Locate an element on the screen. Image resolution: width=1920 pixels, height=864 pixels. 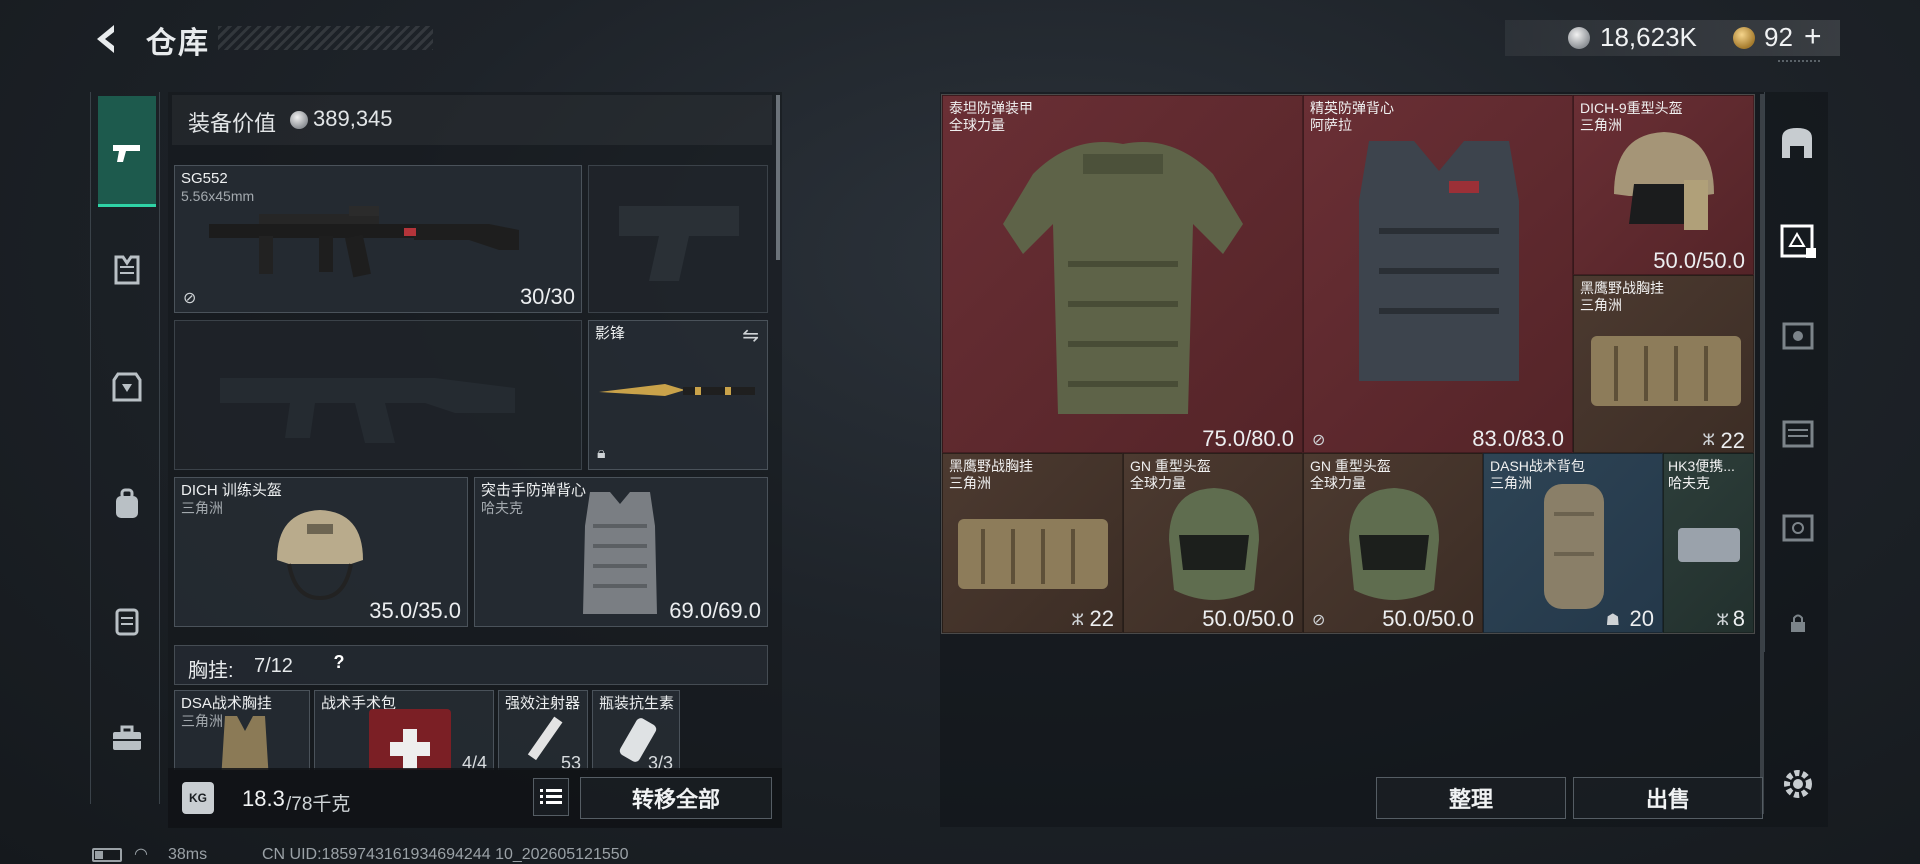
rig-label: 胸挂: is located at coordinates (211, 671).